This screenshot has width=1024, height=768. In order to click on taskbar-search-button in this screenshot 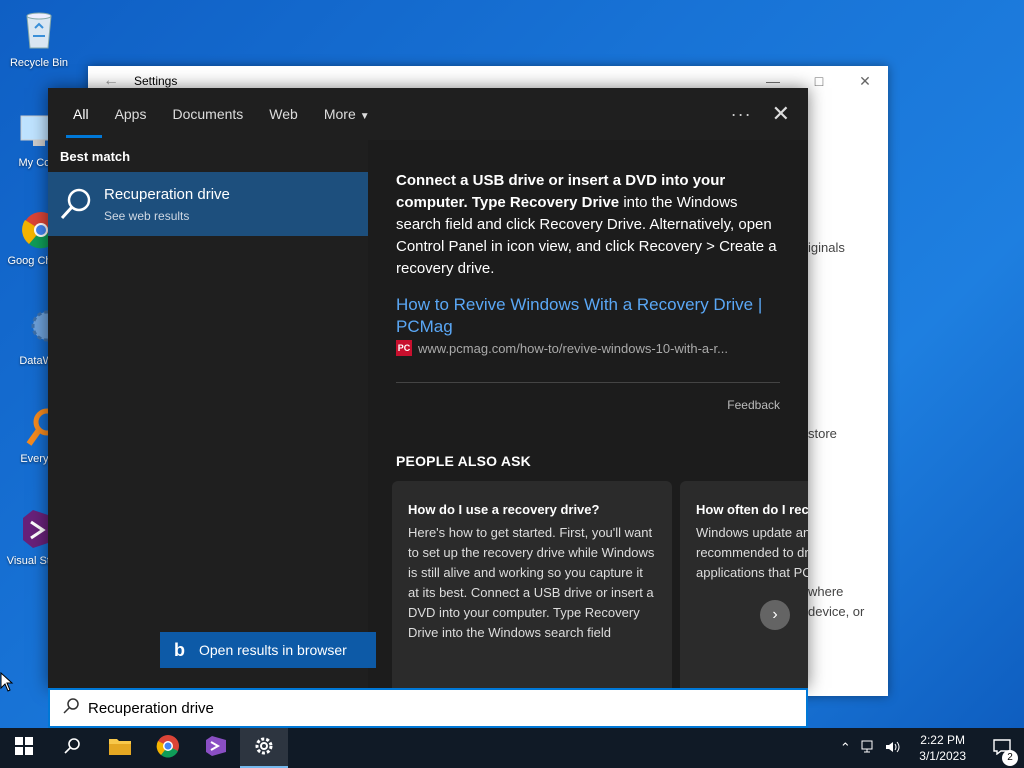, I will do `click(72, 748)`.